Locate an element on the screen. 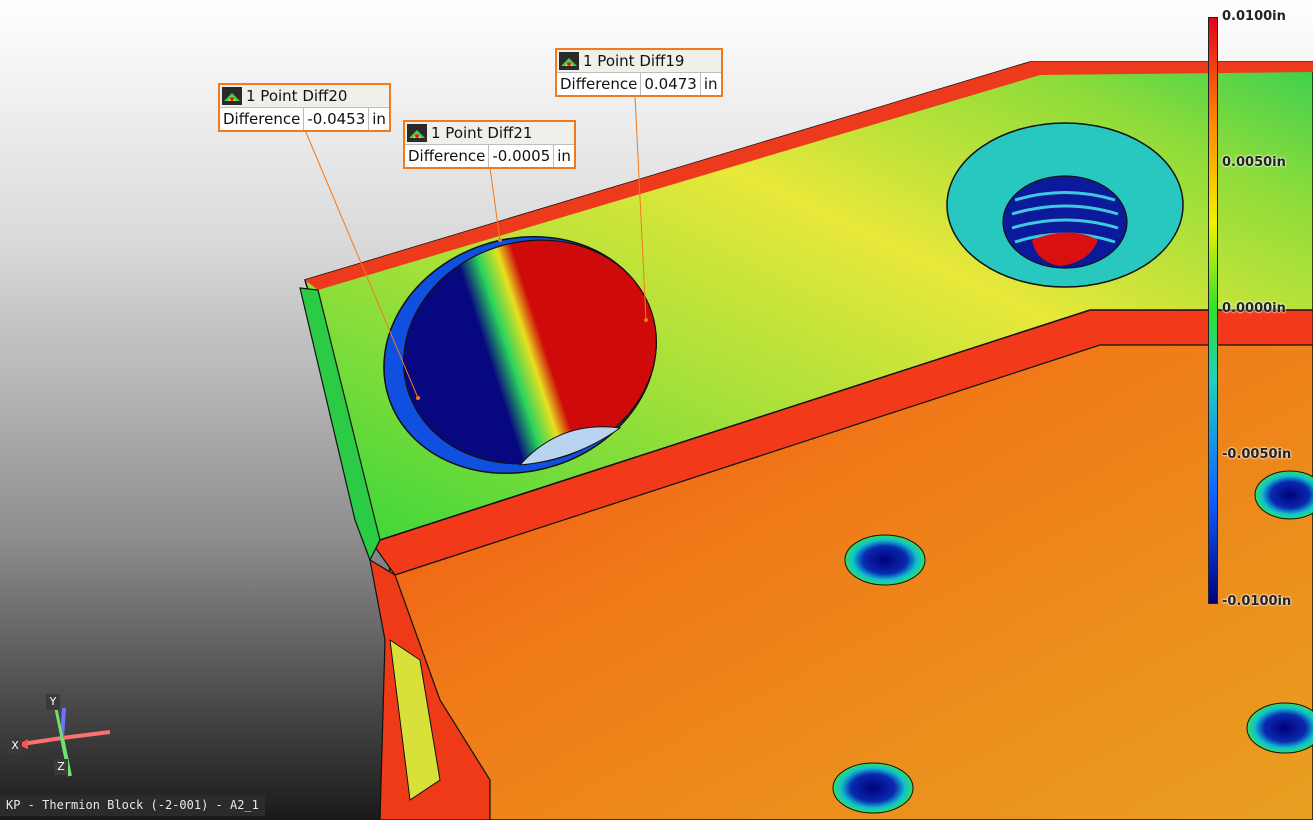 The height and width of the screenshot is (820, 1313). callout-point-diff21 is located at coordinates (500, 240).